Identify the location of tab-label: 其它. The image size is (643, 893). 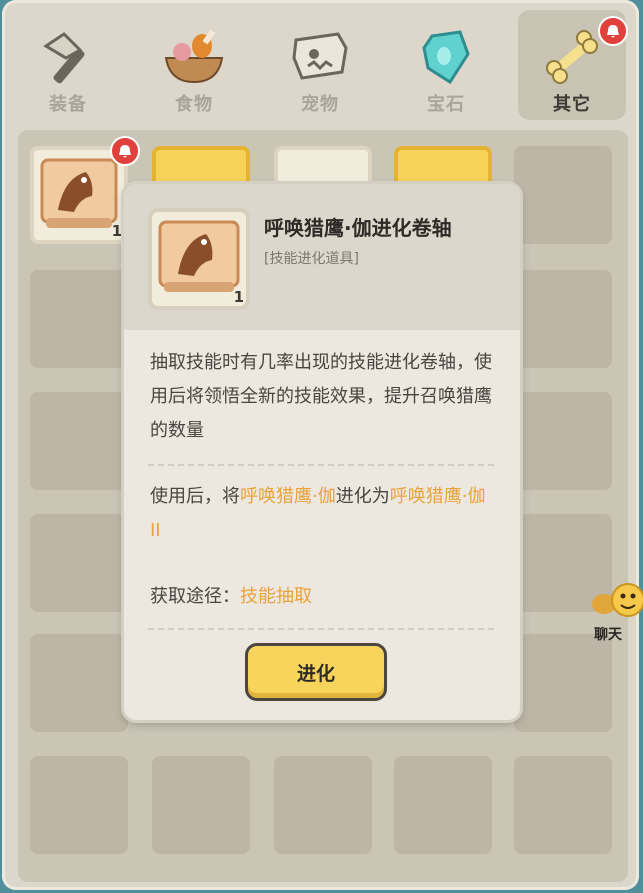
(572, 104).